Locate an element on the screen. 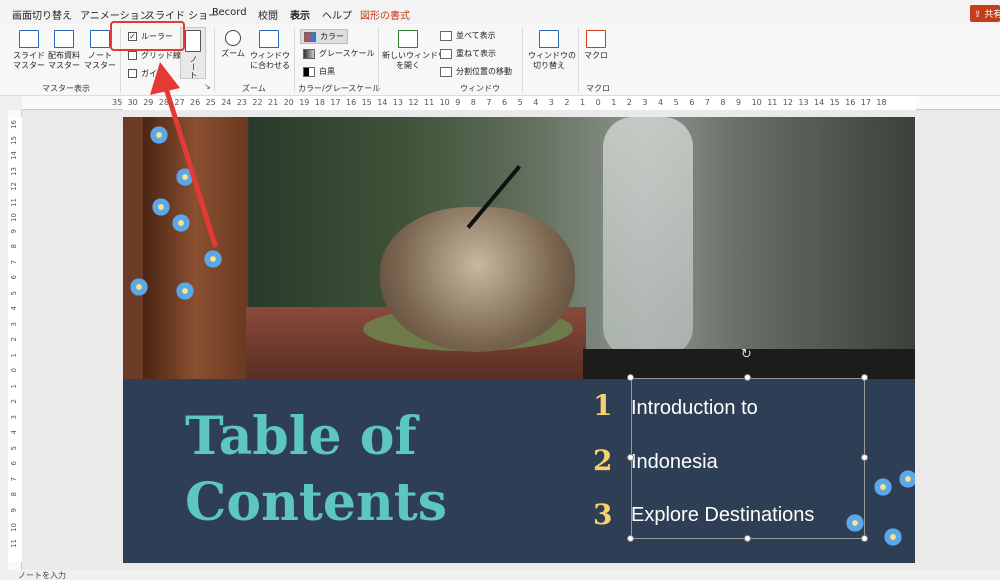 The image size is (1000, 580). tab-view: 表示 is located at coordinates (300, 16).